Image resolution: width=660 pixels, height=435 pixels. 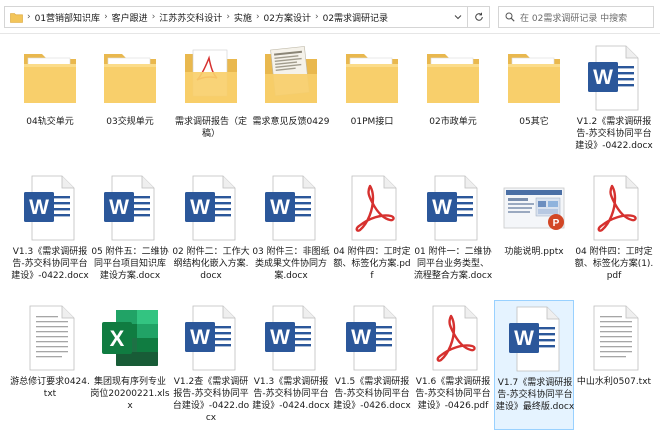 I want to click on breadcrumb-item-current: 02需求调研记录, so click(x=355, y=17).